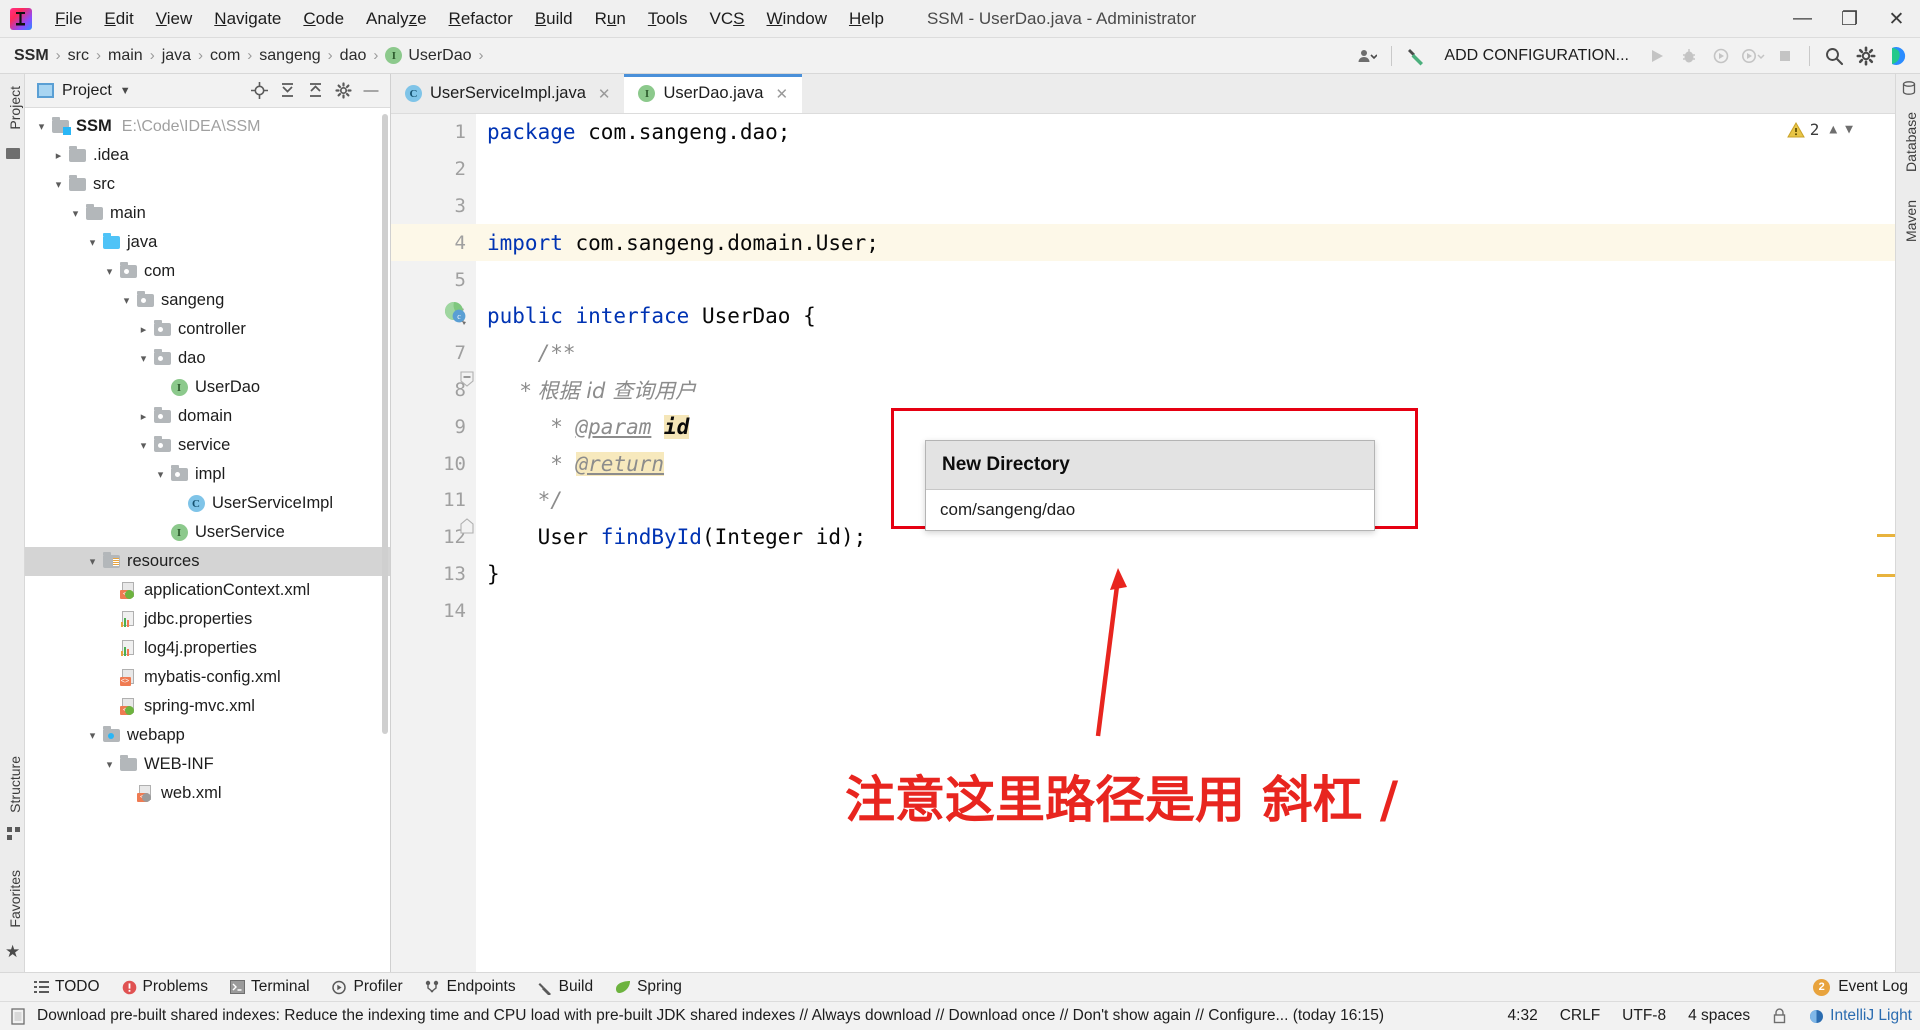 The height and width of the screenshot is (1030, 1920). What do you see at coordinates (1873, 987) in the screenshot?
I see `event-log-button: Event Log` at bounding box center [1873, 987].